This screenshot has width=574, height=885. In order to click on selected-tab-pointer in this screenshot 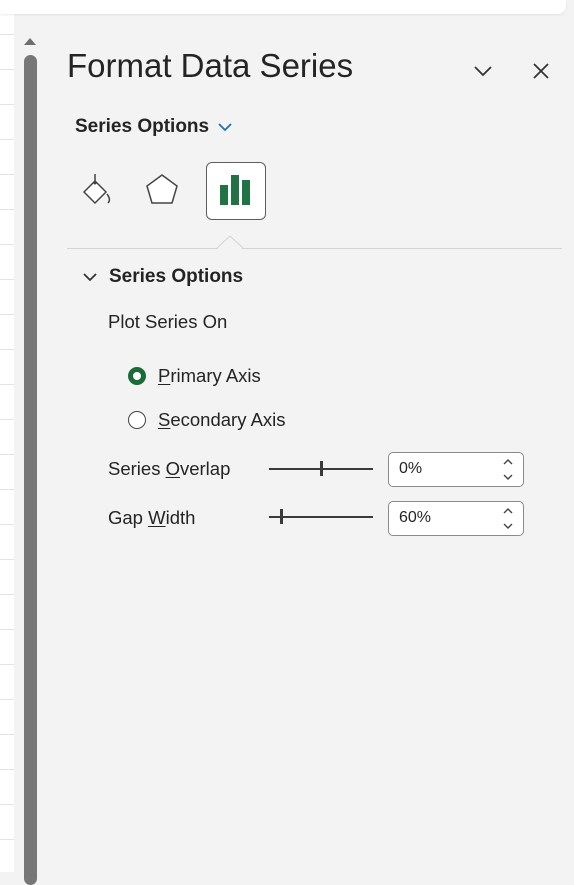, I will do `click(230, 242)`.